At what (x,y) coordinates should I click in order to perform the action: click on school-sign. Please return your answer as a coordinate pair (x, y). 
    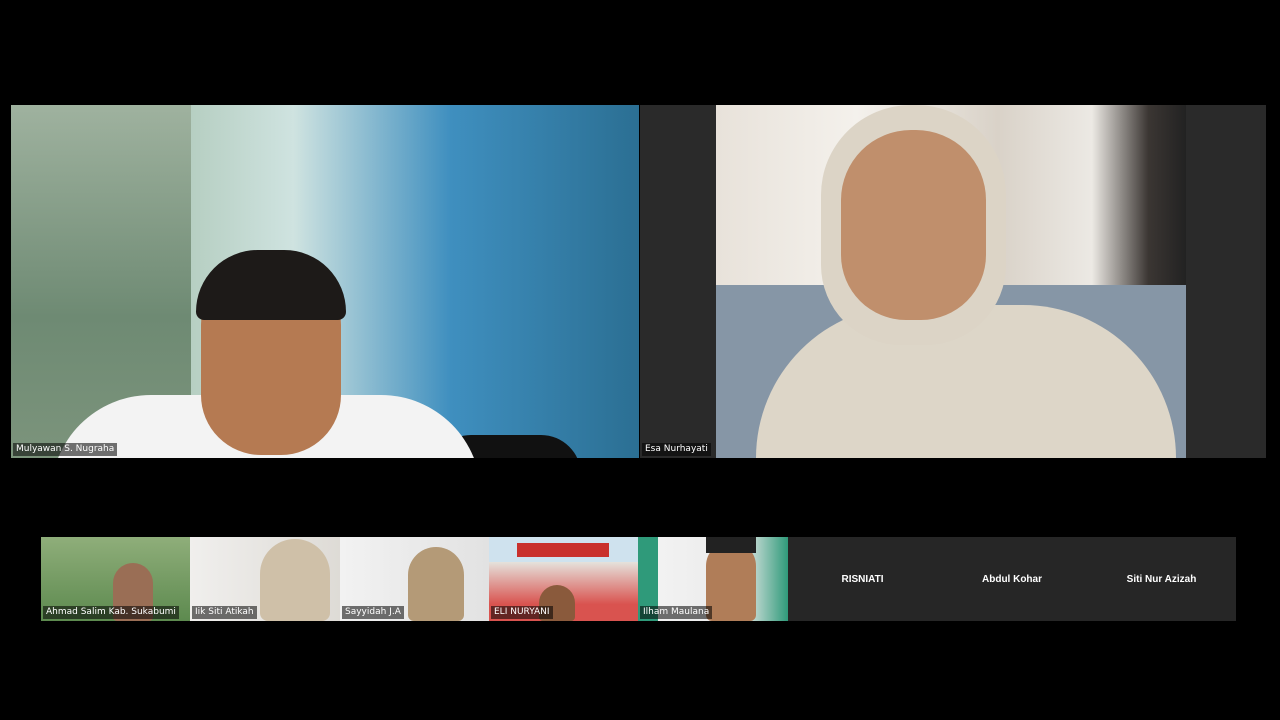
    Looking at the image, I should click on (563, 550).